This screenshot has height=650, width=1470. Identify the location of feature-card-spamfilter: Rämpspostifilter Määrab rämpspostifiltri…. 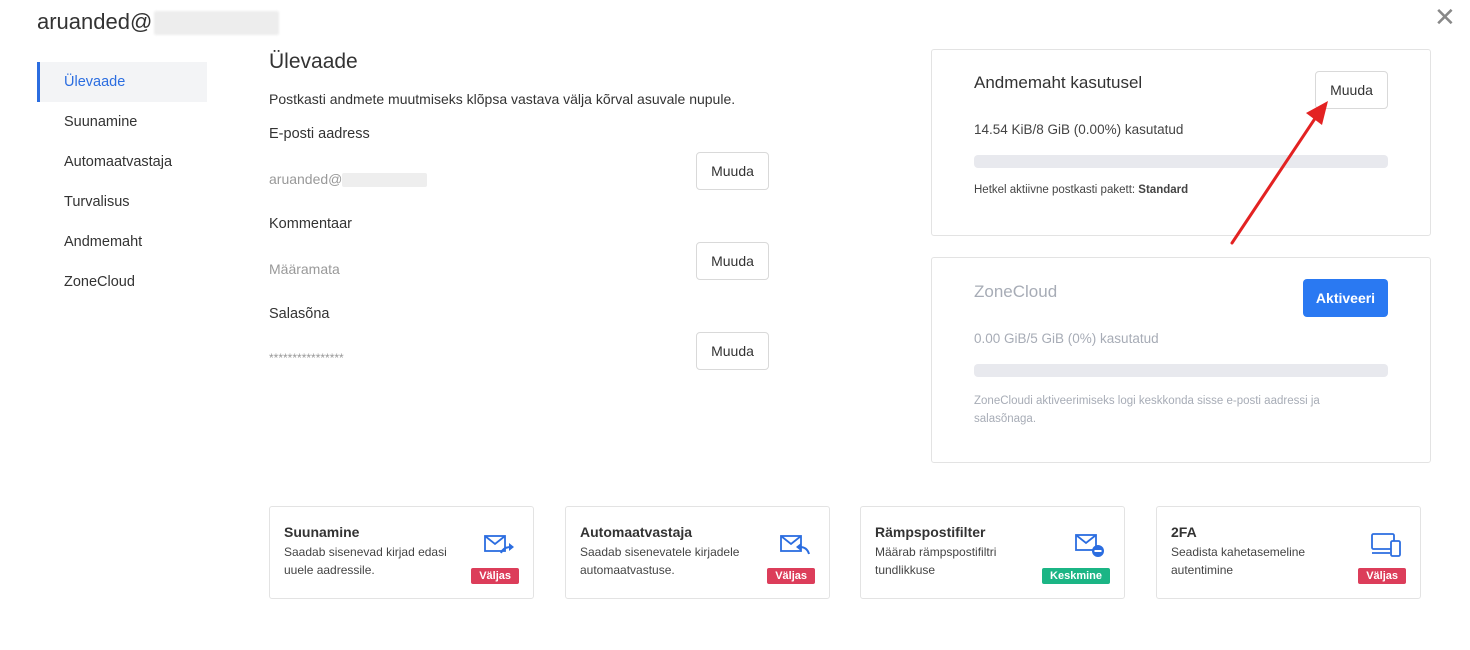
(992, 552).